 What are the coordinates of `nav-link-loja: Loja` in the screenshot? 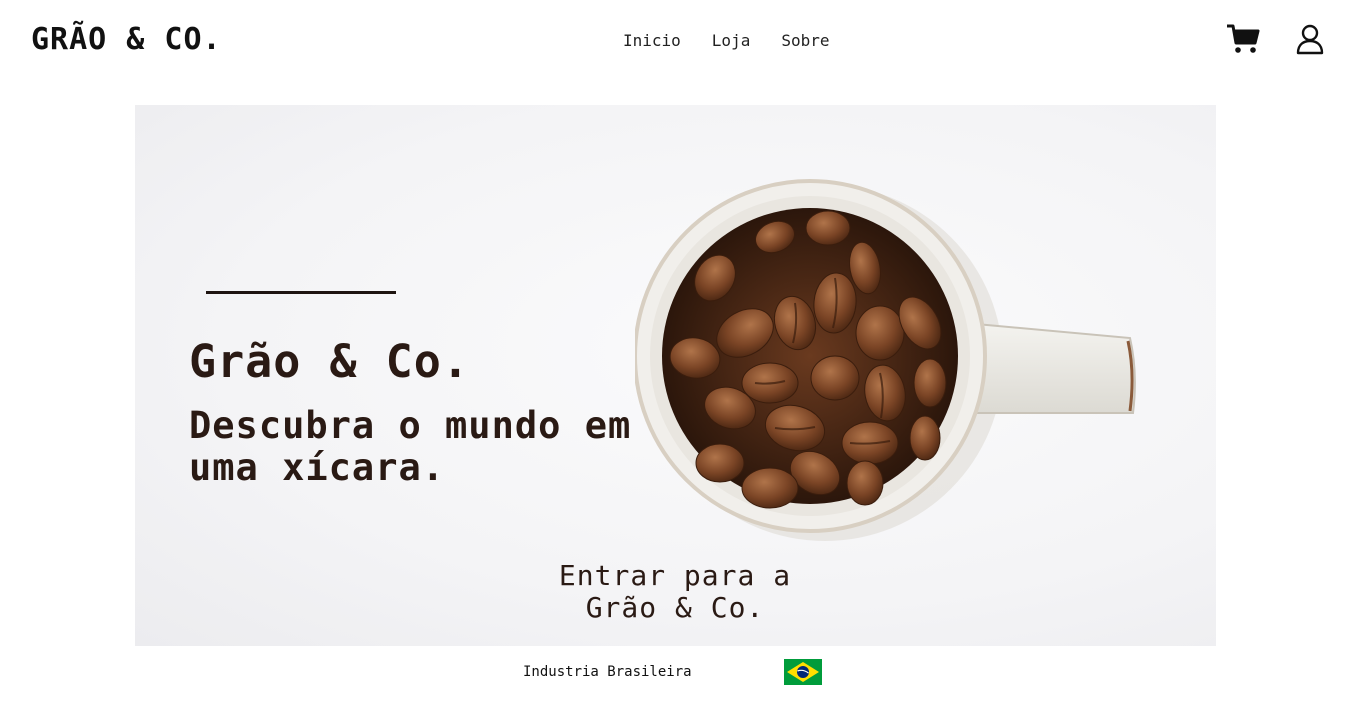 It's located at (731, 40).